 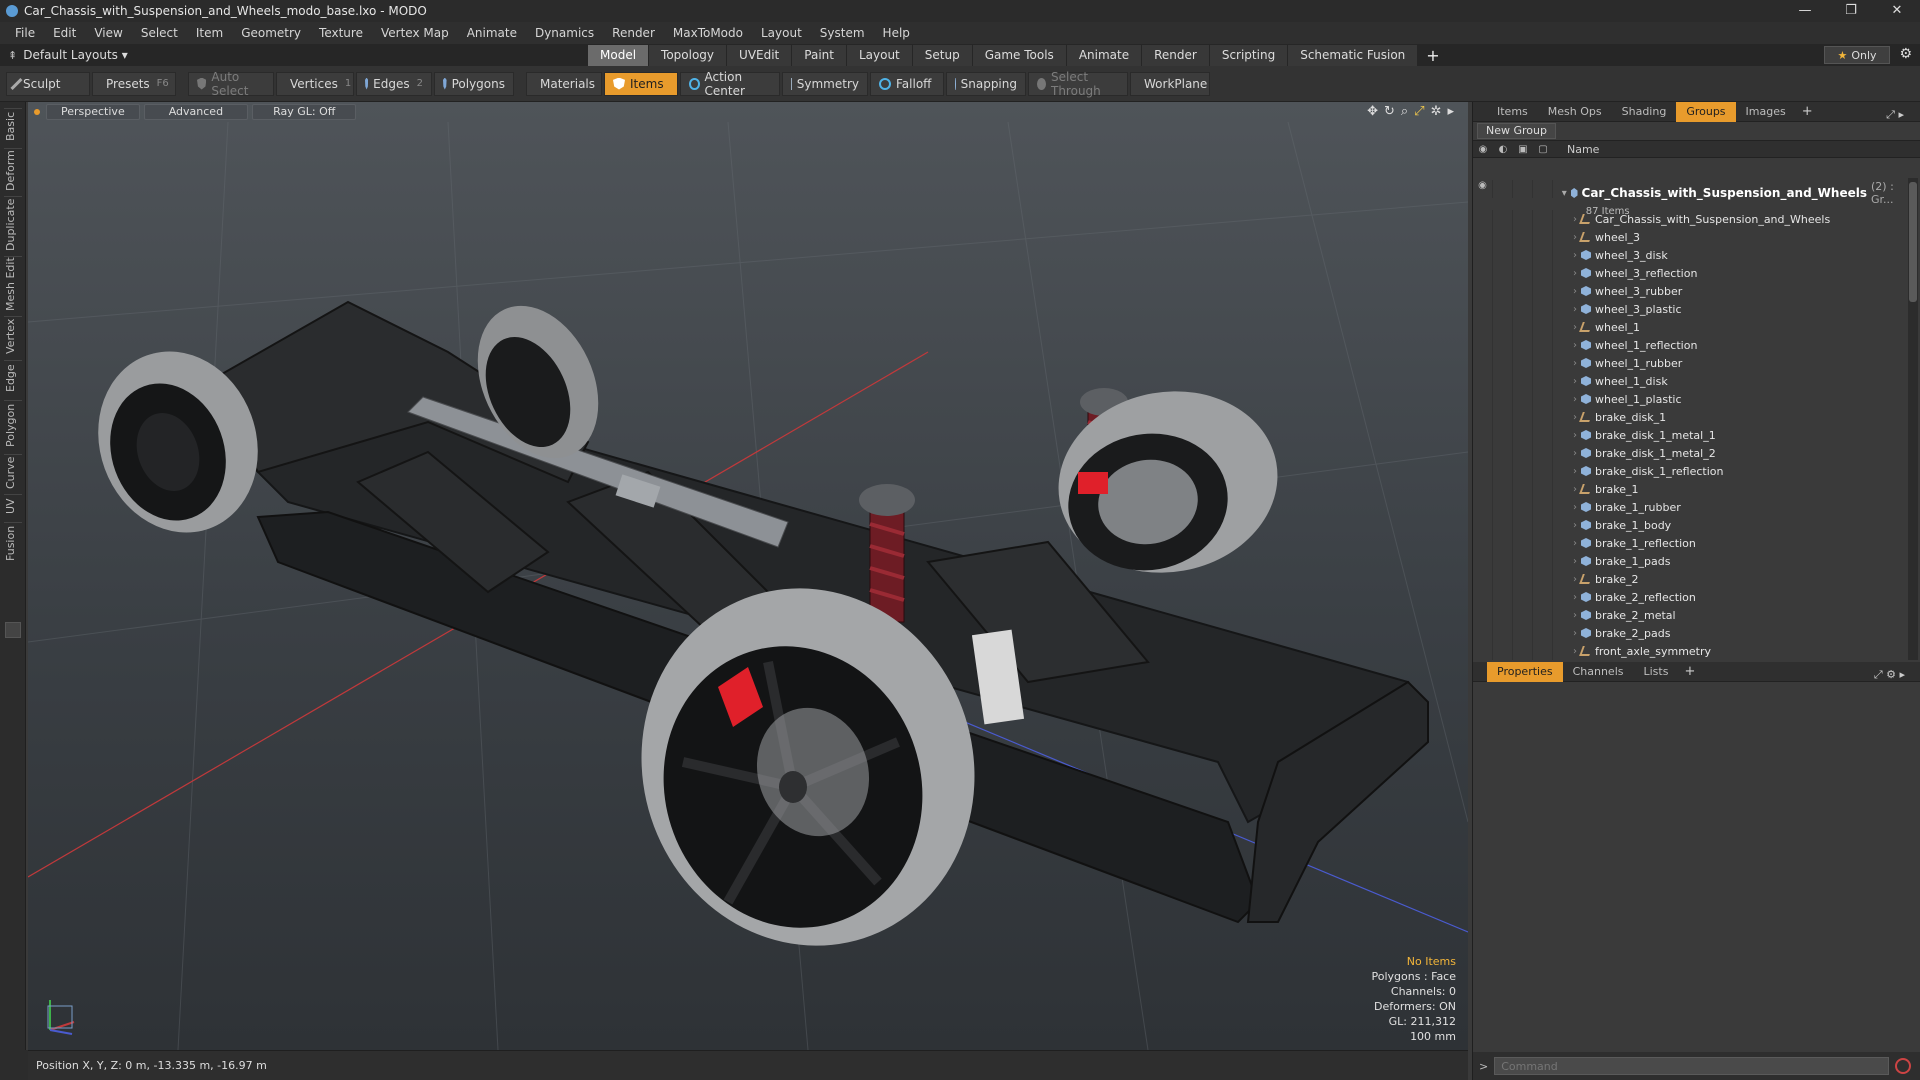 I want to click on shading-mode-dropdown: Advanced, so click(x=196, y=112).